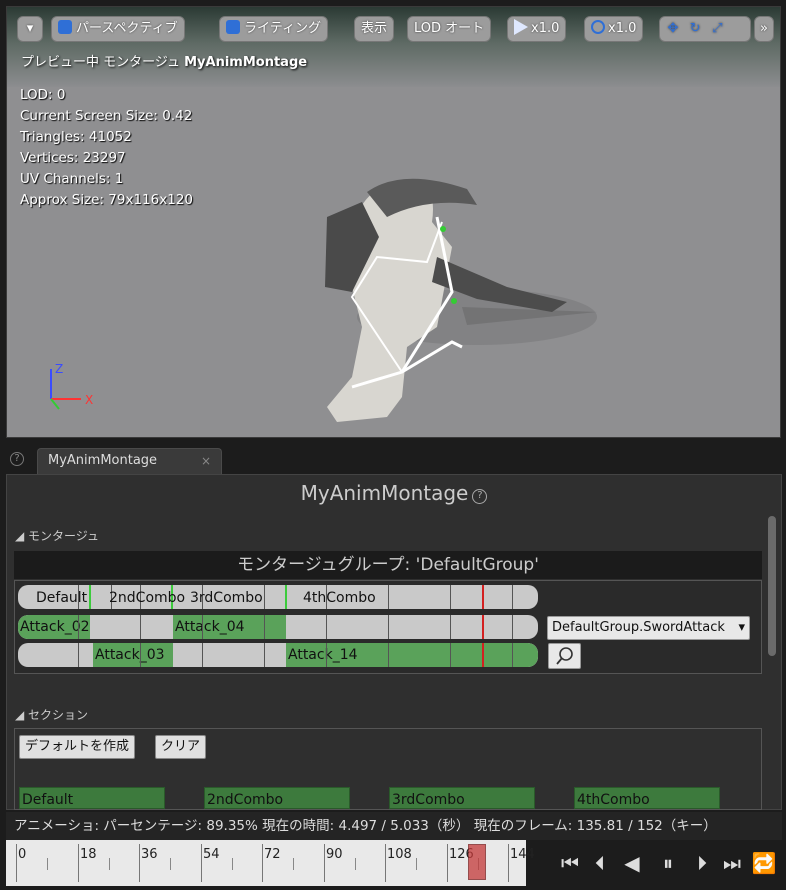 The image size is (786, 890). Describe the element at coordinates (277, 798) in the screenshot. I see `section-block: 2ndCombo` at that location.